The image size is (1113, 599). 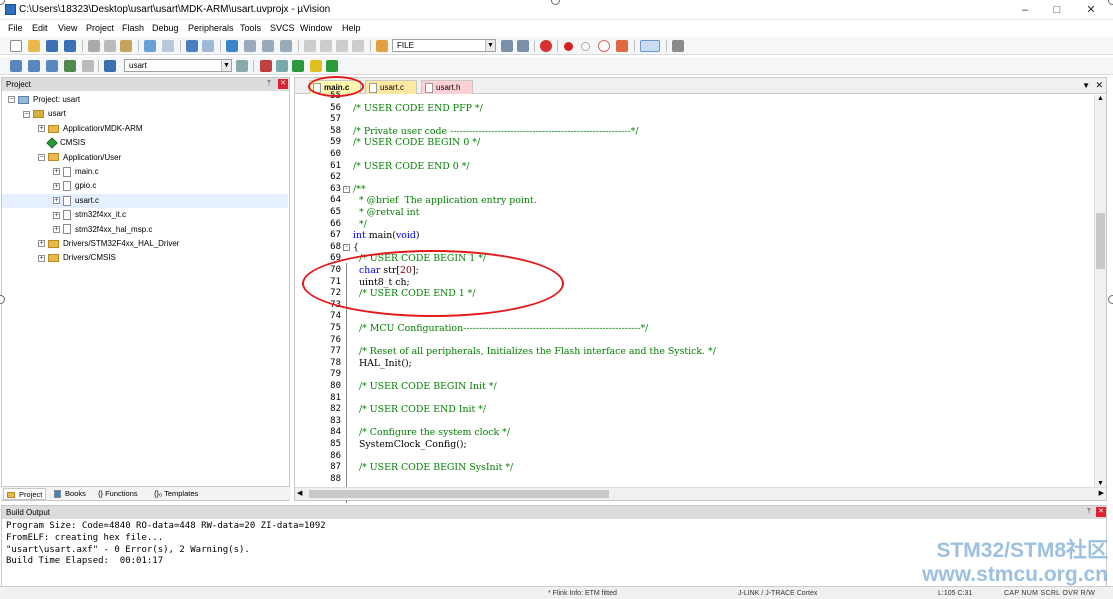 I want to click on tab-templates: {}₀ Templates, so click(x=176, y=494).